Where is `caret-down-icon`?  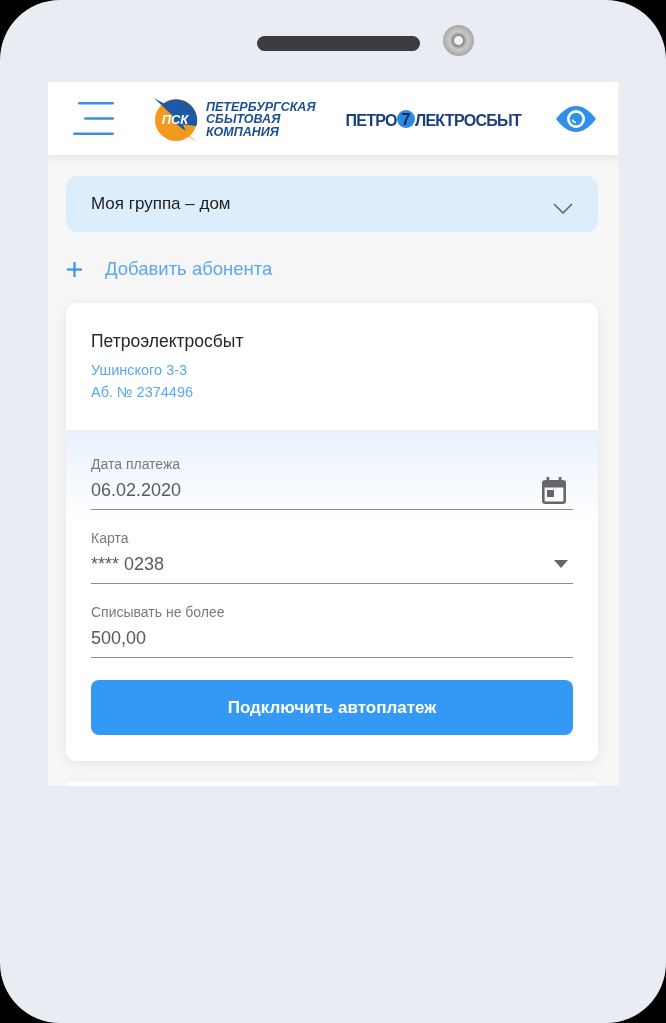 caret-down-icon is located at coordinates (561, 564).